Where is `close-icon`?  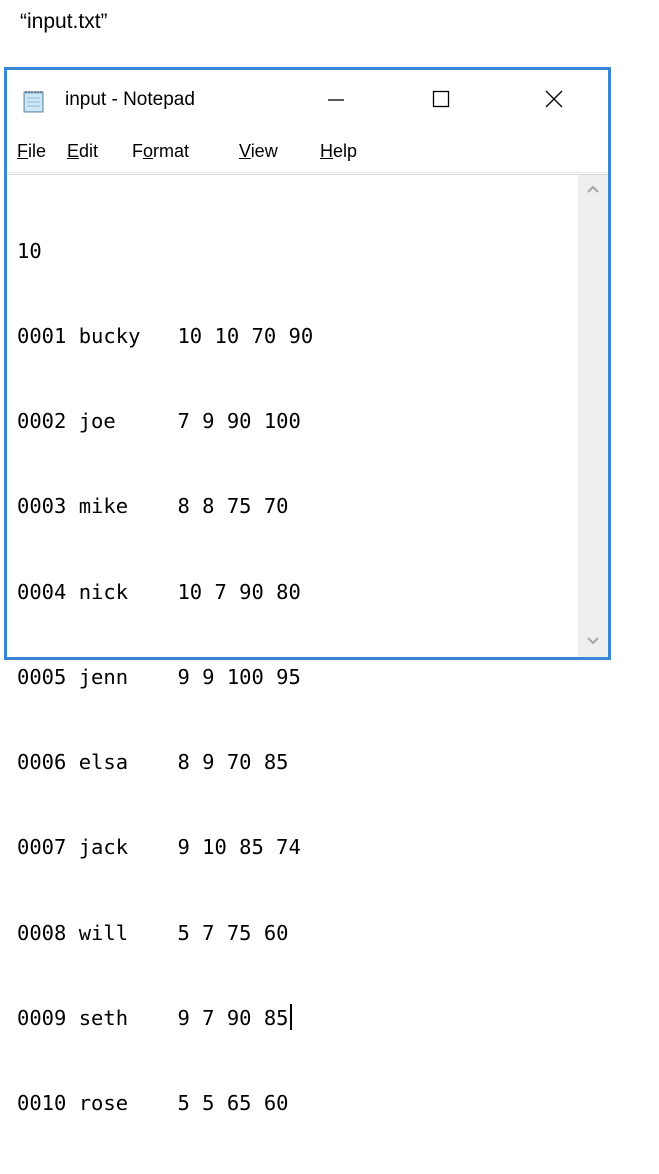
close-icon is located at coordinates (554, 101).